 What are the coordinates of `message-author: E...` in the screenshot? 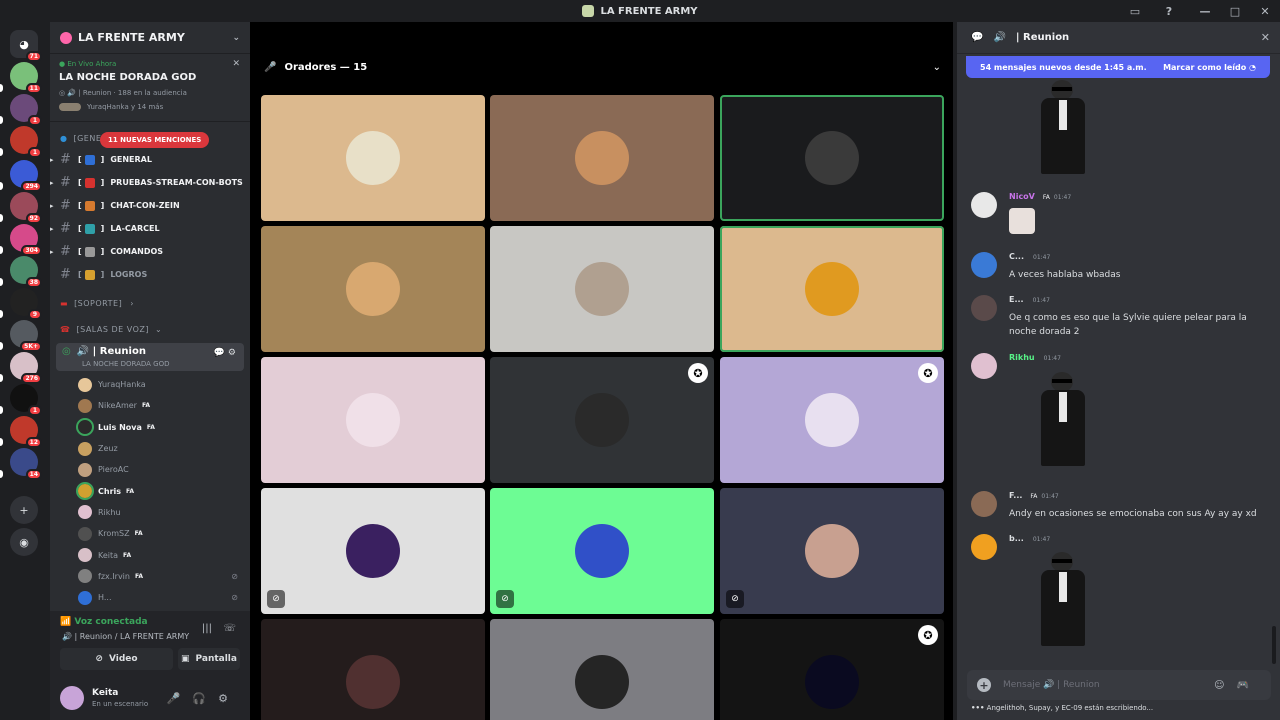 It's located at (1016, 299).